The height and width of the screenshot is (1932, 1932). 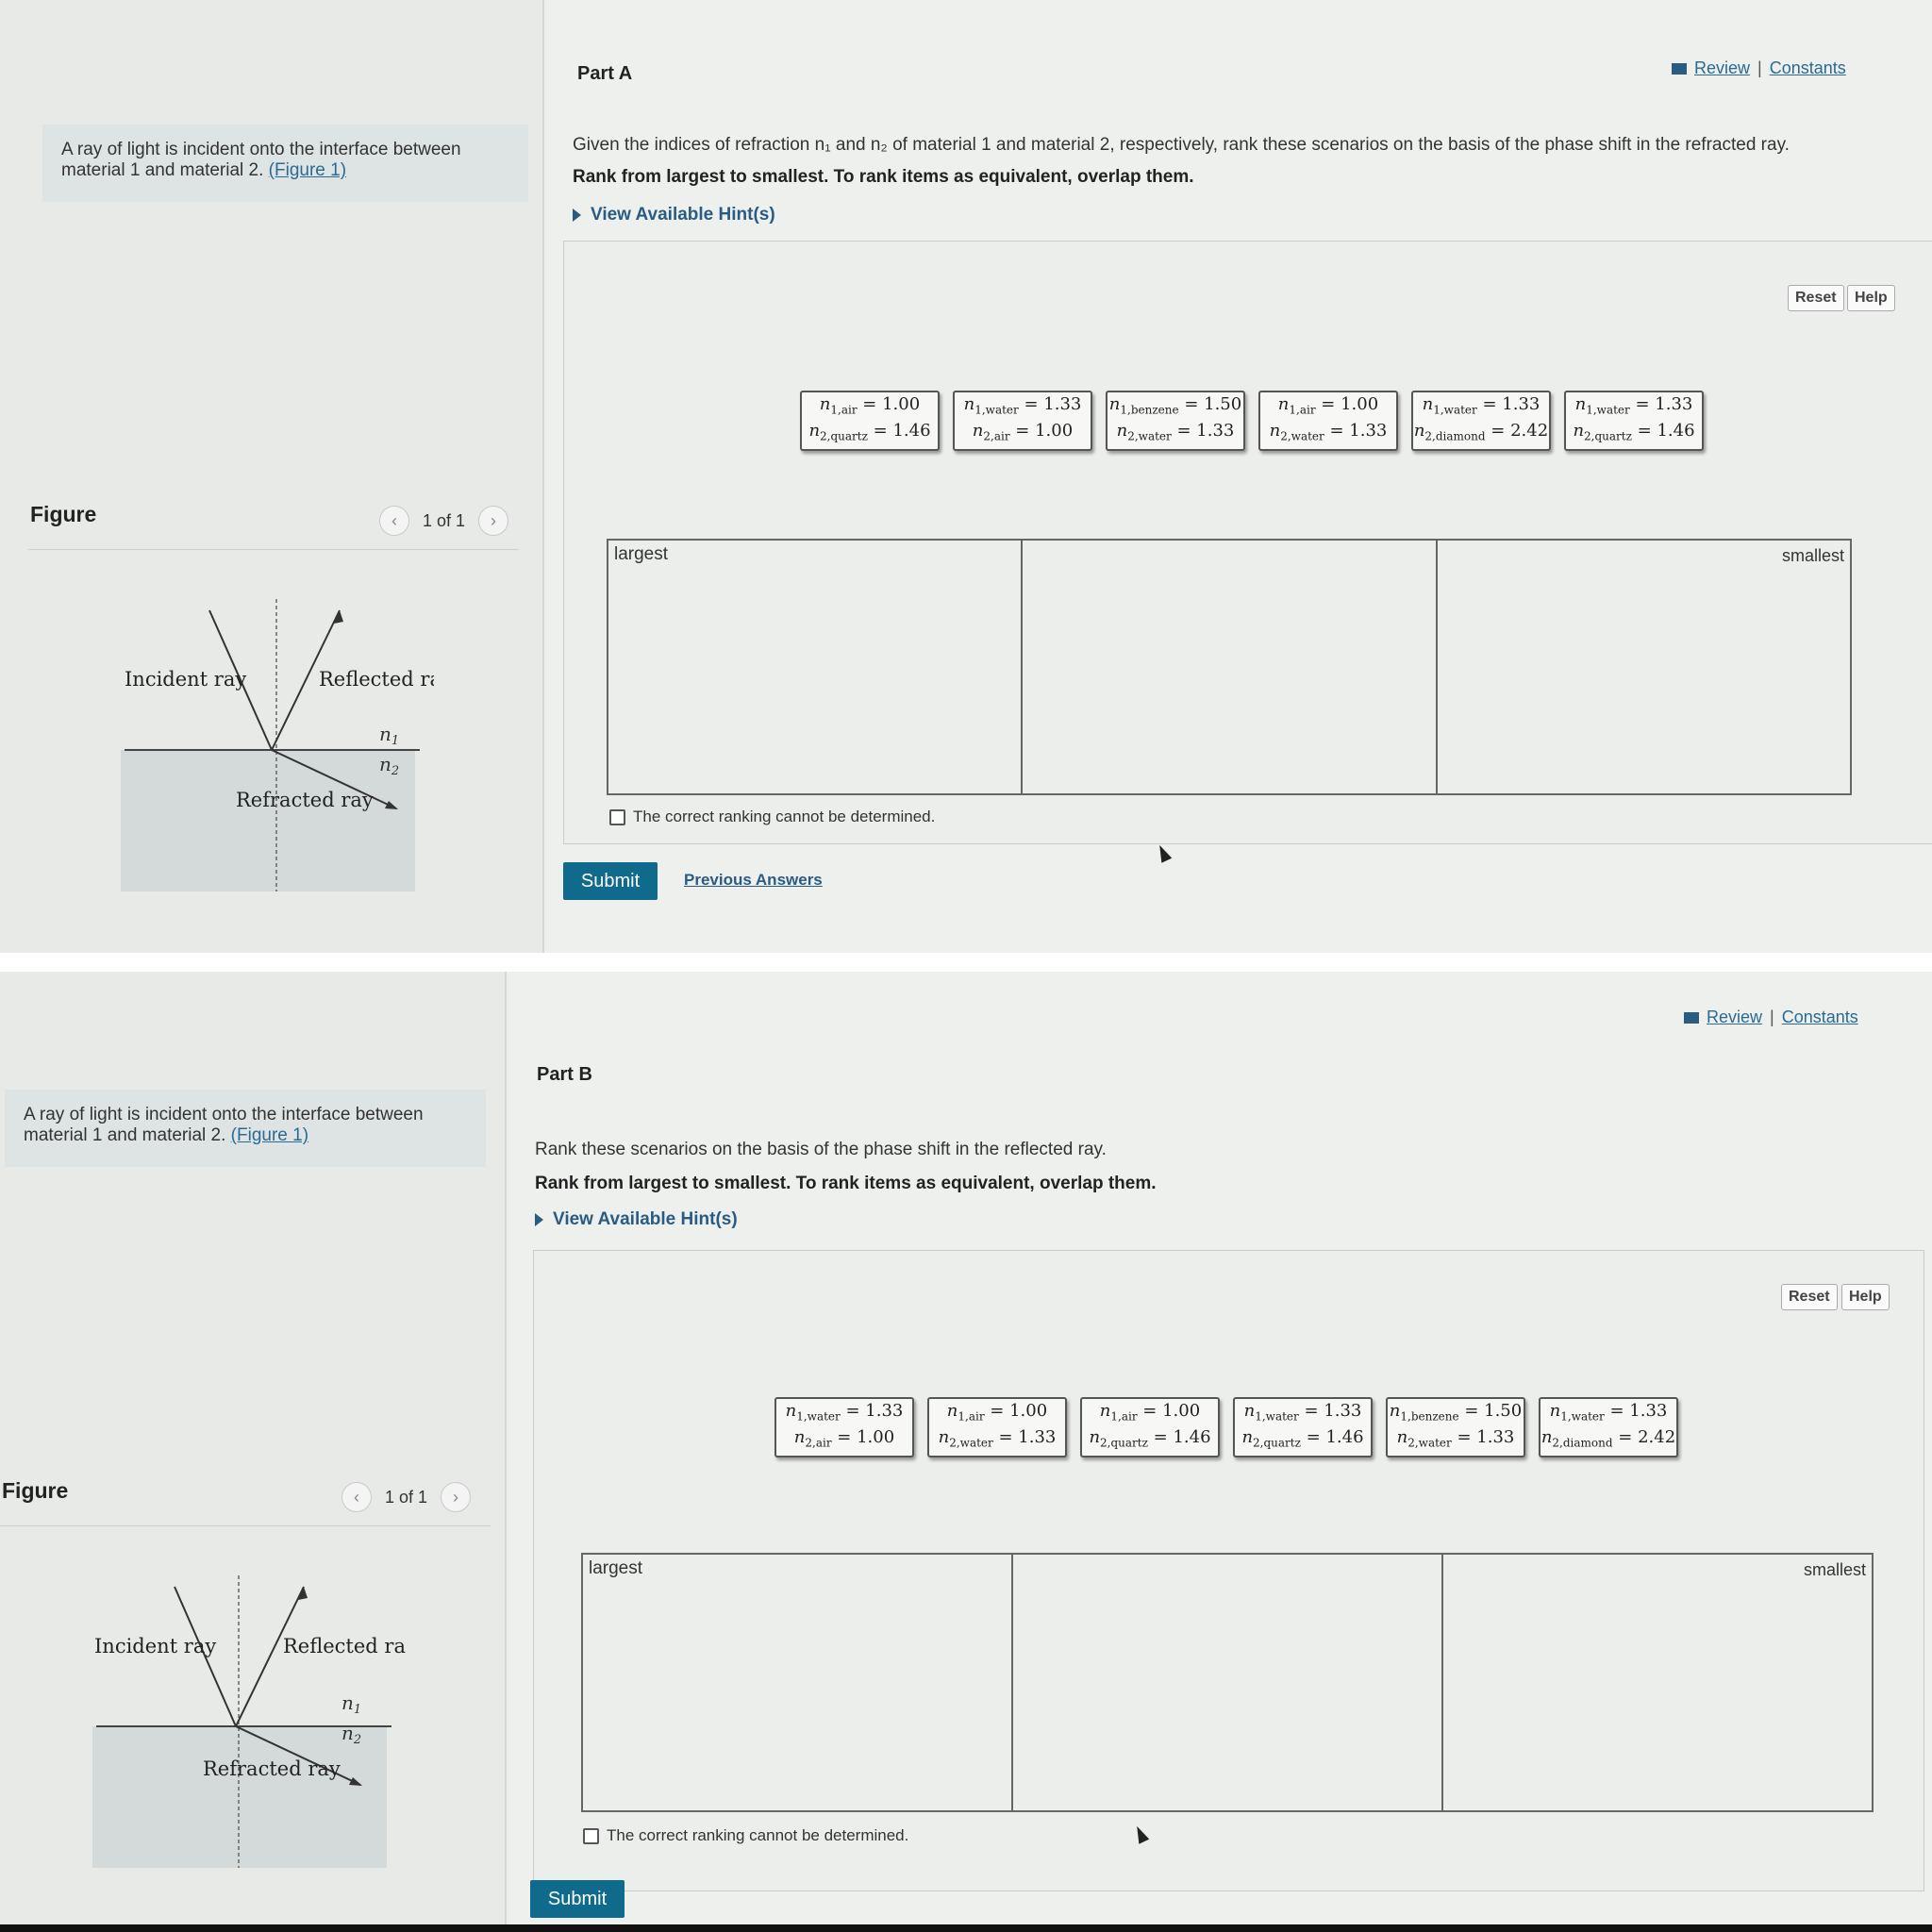 I want to click on part-a-title: Part A, so click(x=605, y=73).